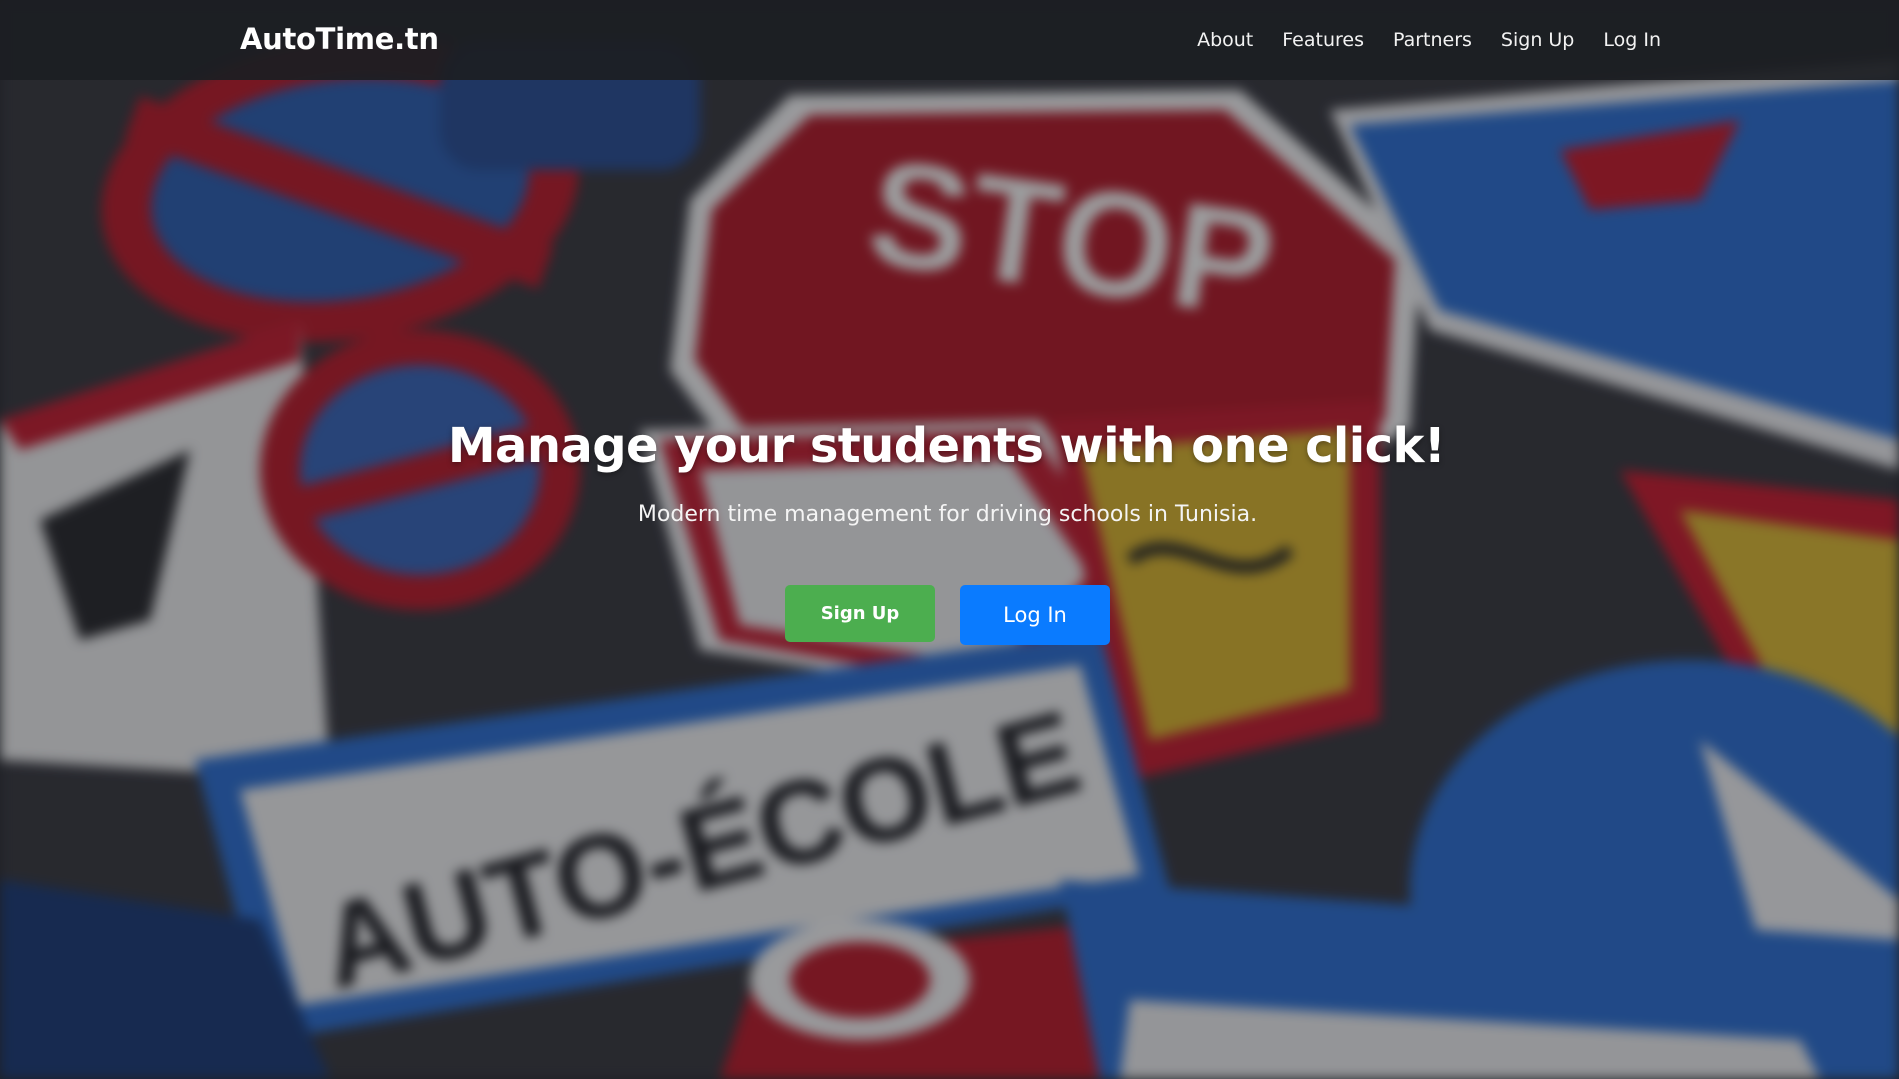 This screenshot has width=1899, height=1079. I want to click on nav-link-about: About, so click(1225, 40).